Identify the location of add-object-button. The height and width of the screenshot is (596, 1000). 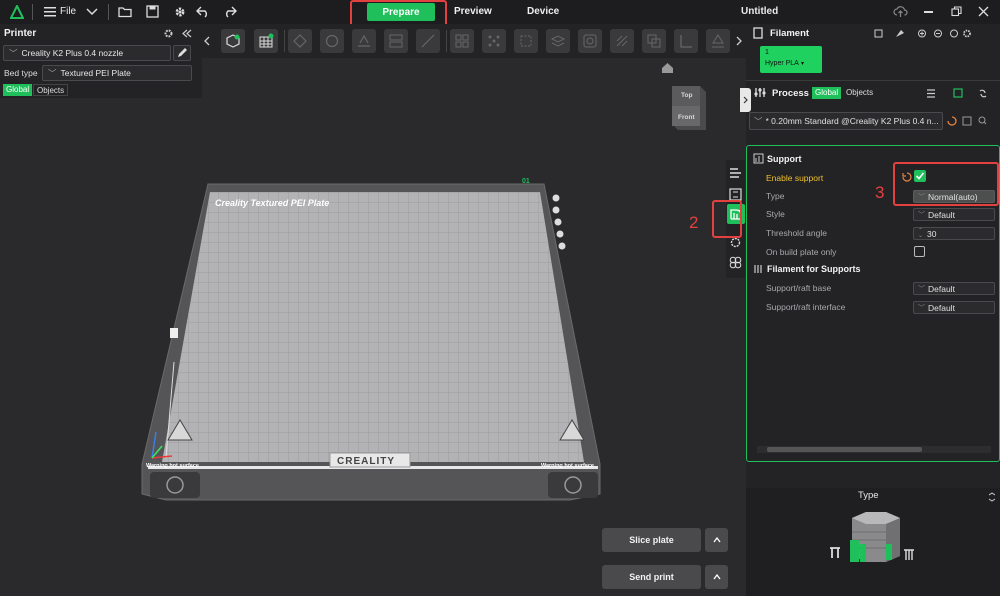
(233, 41).